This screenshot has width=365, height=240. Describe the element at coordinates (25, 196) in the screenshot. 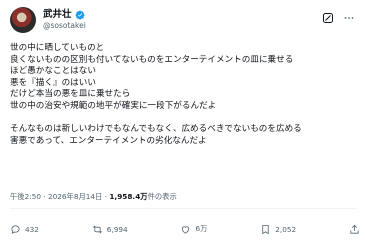

I see `post-time: 午後2:50` at that location.